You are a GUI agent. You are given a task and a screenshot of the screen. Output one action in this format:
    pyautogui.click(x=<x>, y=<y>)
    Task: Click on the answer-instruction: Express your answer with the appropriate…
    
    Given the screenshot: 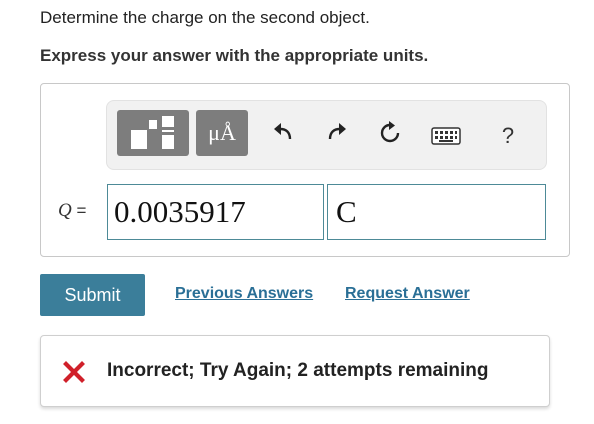 What is the action you would take?
    pyautogui.click(x=234, y=55)
    